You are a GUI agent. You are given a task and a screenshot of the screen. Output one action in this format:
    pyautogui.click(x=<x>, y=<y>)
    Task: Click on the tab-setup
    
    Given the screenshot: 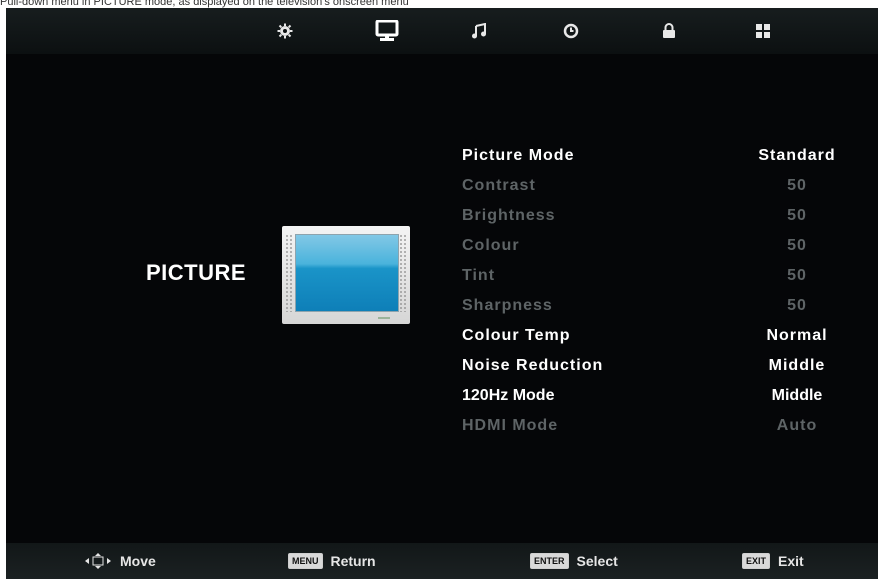 What is the action you would take?
    pyautogui.click(x=285, y=31)
    